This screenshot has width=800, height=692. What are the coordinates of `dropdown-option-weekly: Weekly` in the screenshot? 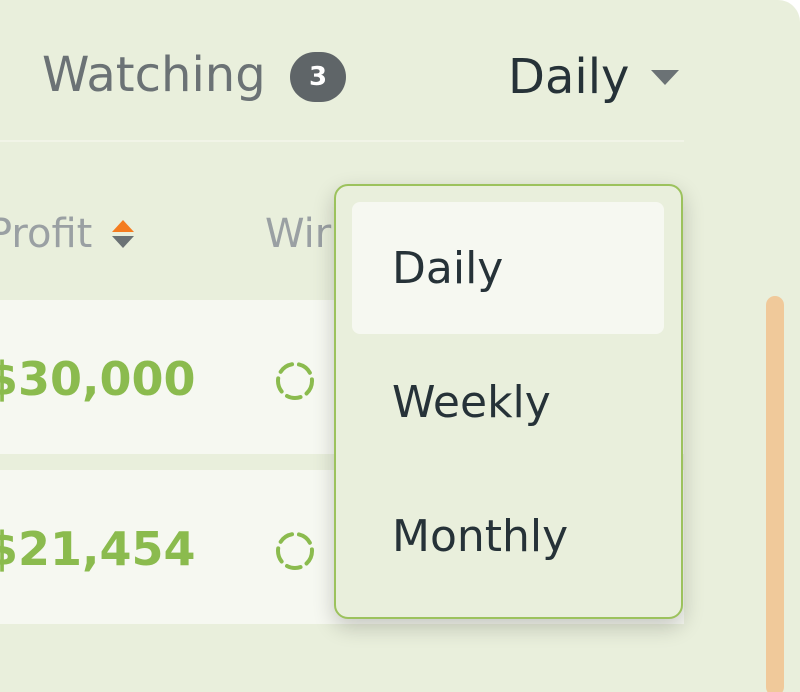 It's located at (508, 402).